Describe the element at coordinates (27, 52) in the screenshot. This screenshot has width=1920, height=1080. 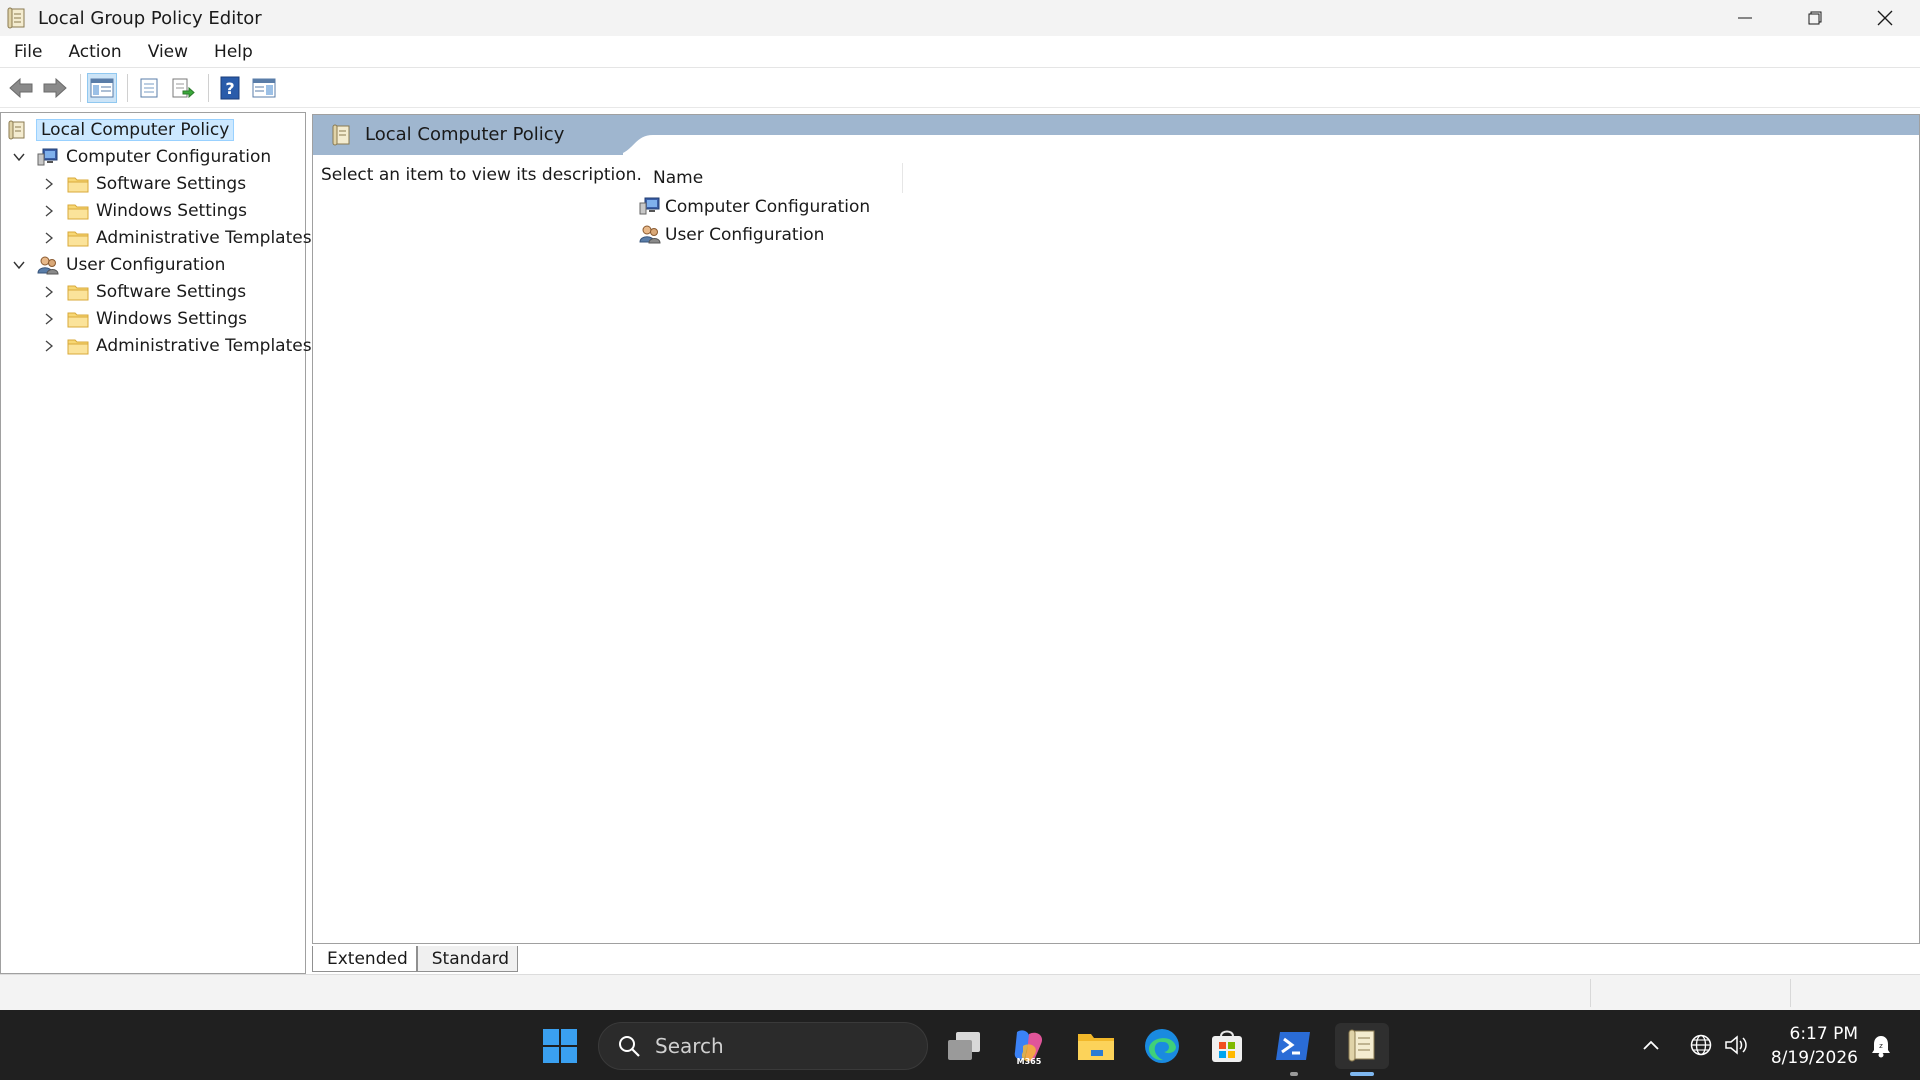
I see `menu-file: File` at that location.